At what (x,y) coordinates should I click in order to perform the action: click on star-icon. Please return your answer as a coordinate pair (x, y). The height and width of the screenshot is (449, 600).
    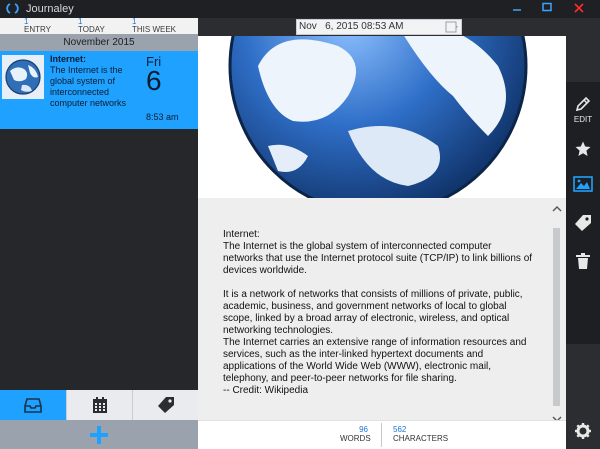
    Looking at the image, I should click on (583, 148).